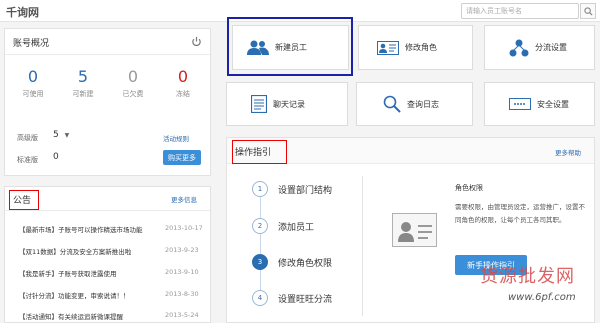 The width and height of the screenshot is (600, 323). What do you see at coordinates (542, 297) in the screenshot?
I see `watermark-url: www.6pf.com` at bounding box center [542, 297].